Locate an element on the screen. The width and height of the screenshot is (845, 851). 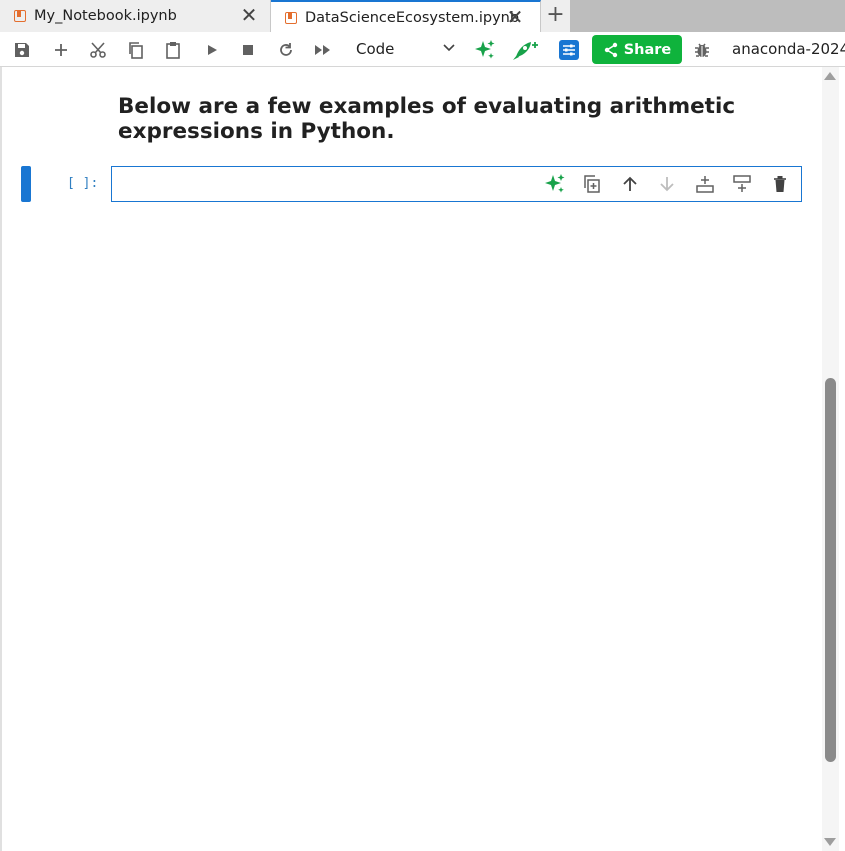
notebook-toolbar: Code is located at coordinates (422, 49).